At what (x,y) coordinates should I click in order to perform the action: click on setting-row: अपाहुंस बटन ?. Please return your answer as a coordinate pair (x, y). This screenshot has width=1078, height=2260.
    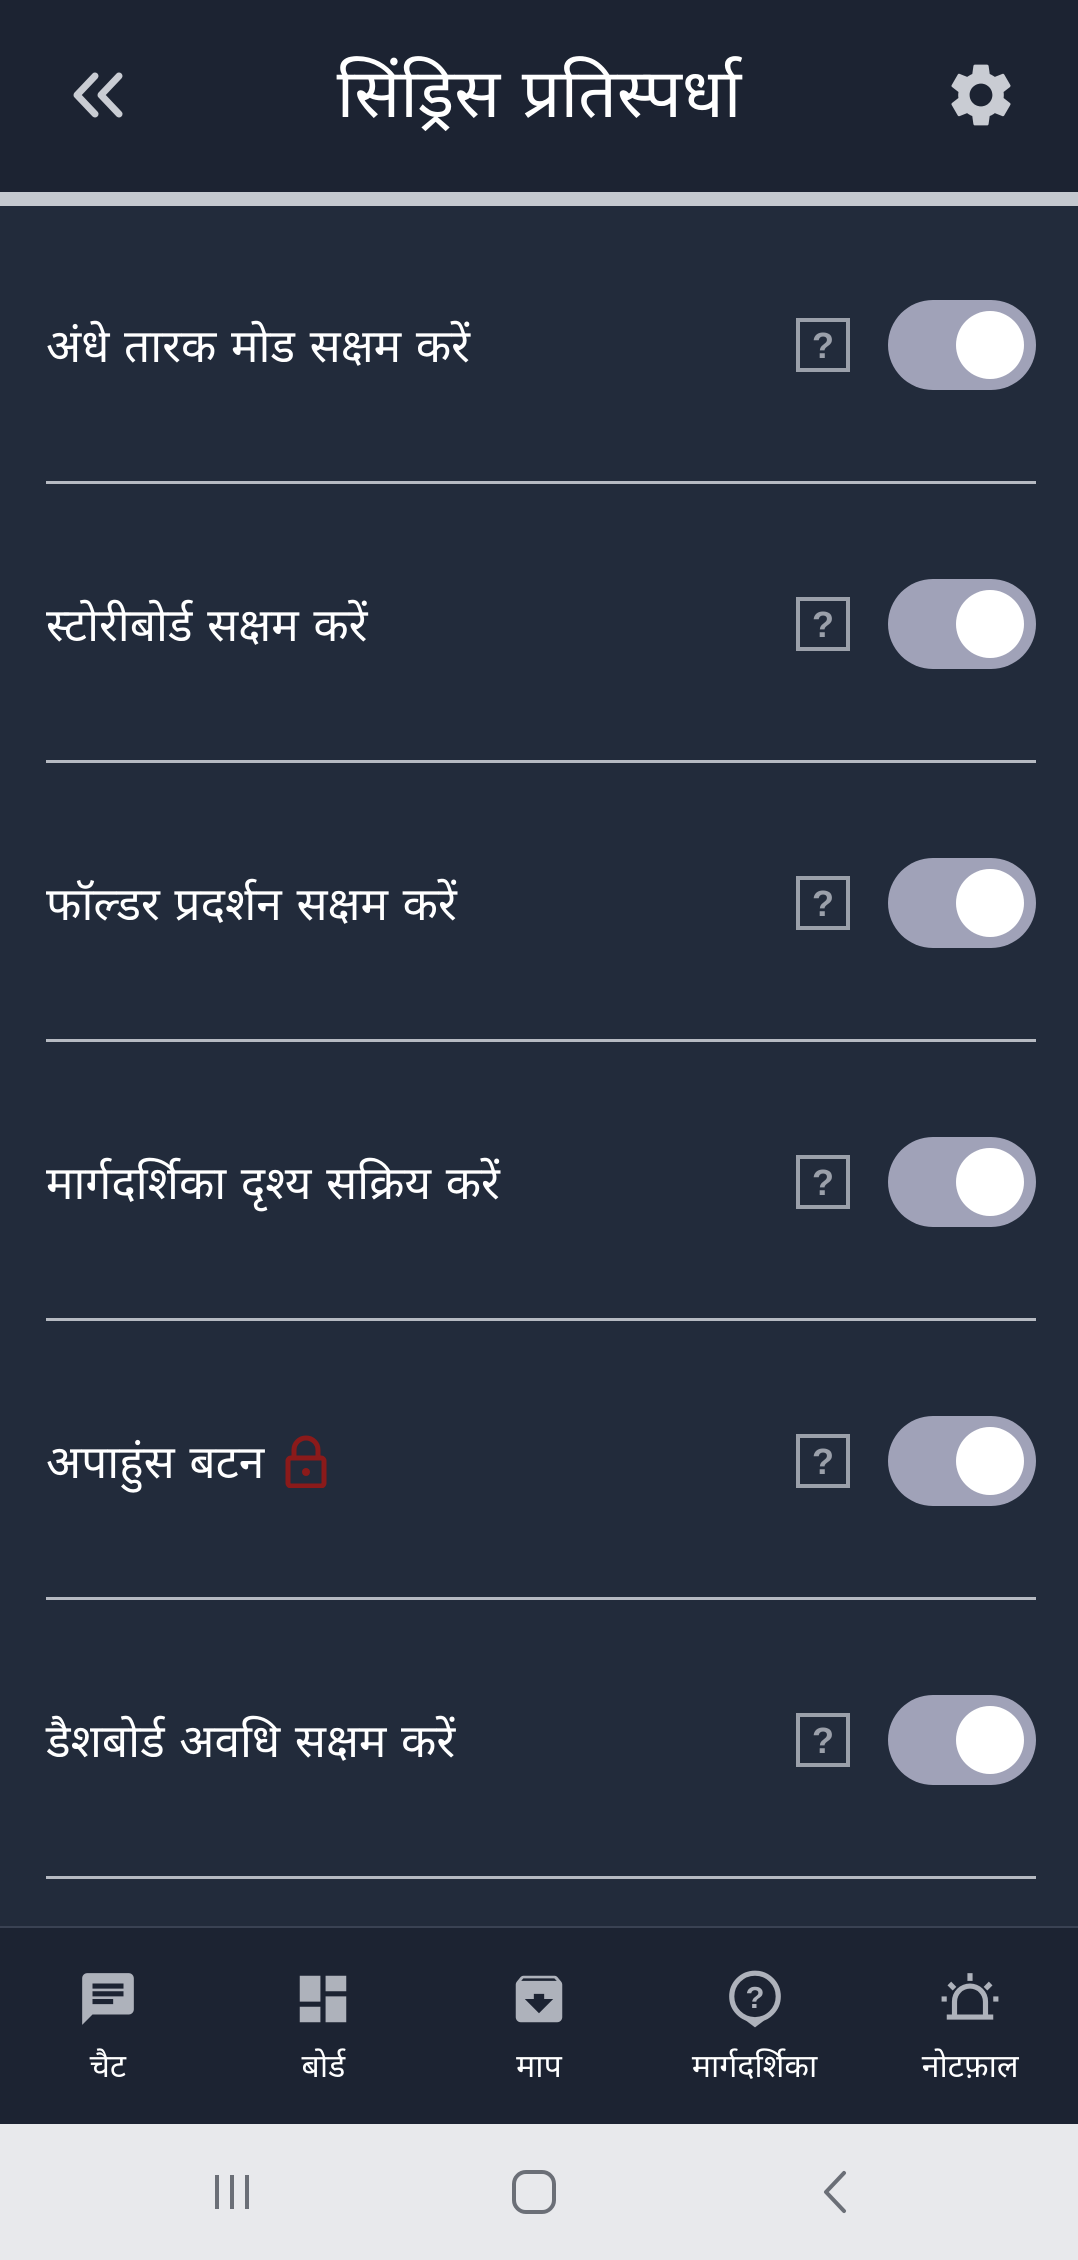
    Looking at the image, I should click on (541, 1461).